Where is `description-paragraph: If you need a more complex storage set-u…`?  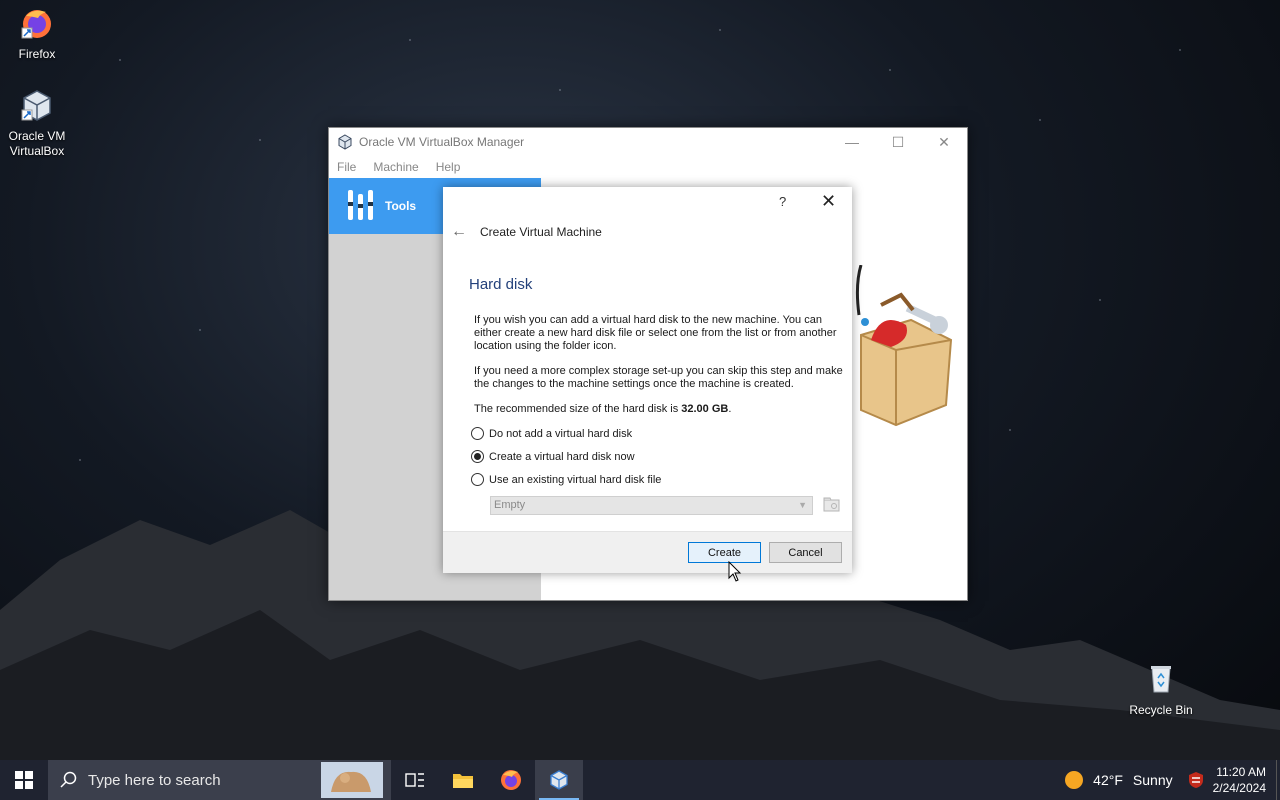 description-paragraph: If you need a more complex storage set-u… is located at coordinates (658, 377).